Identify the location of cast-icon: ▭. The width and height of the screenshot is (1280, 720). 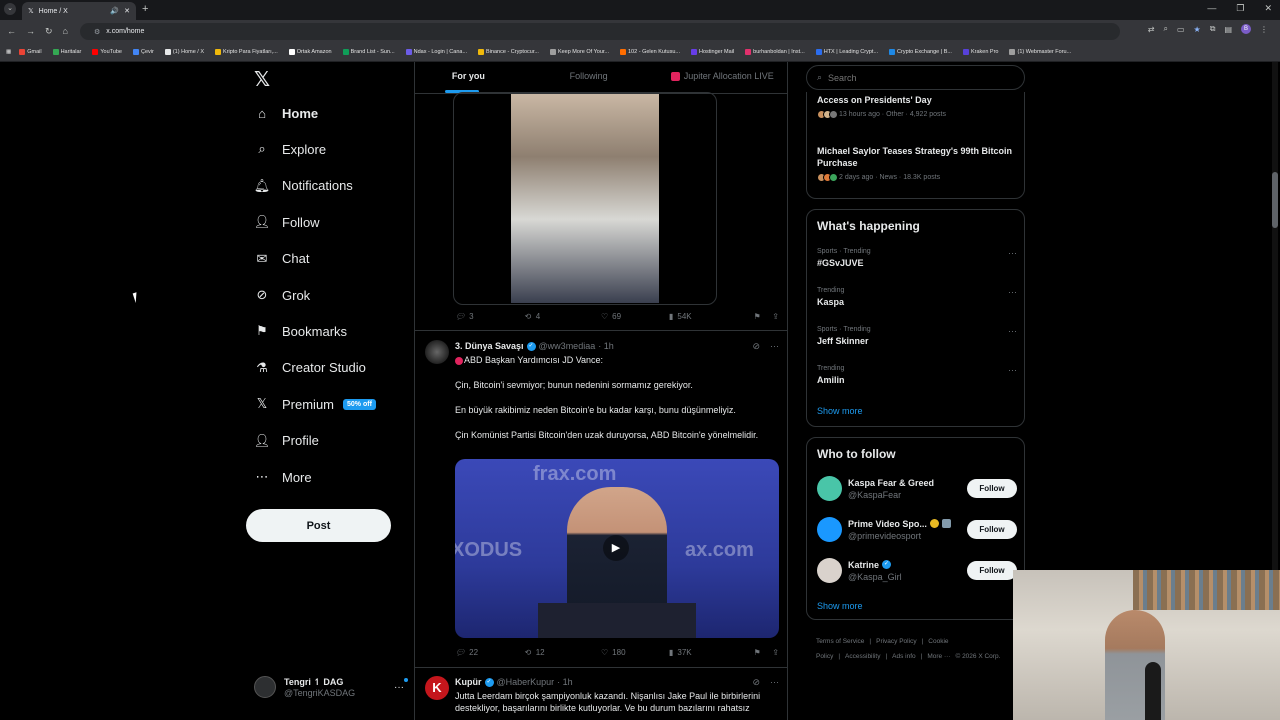
(1181, 29).